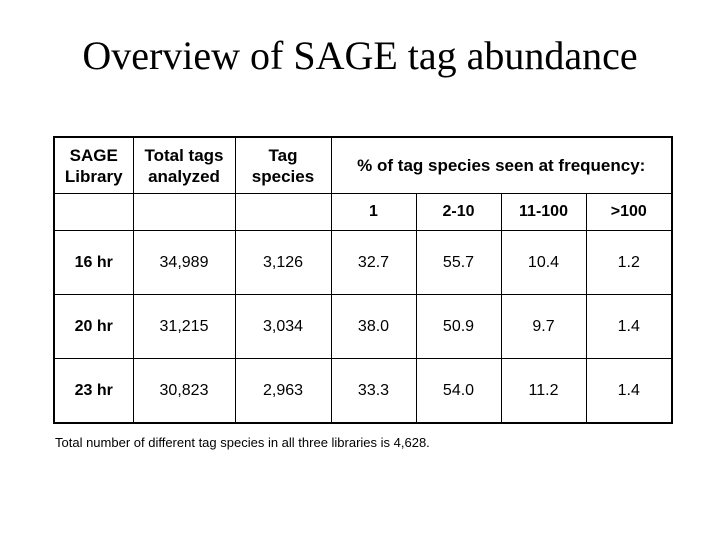  Describe the element at coordinates (543, 391) in the screenshot. I see `freq-cell: 11.2` at that location.